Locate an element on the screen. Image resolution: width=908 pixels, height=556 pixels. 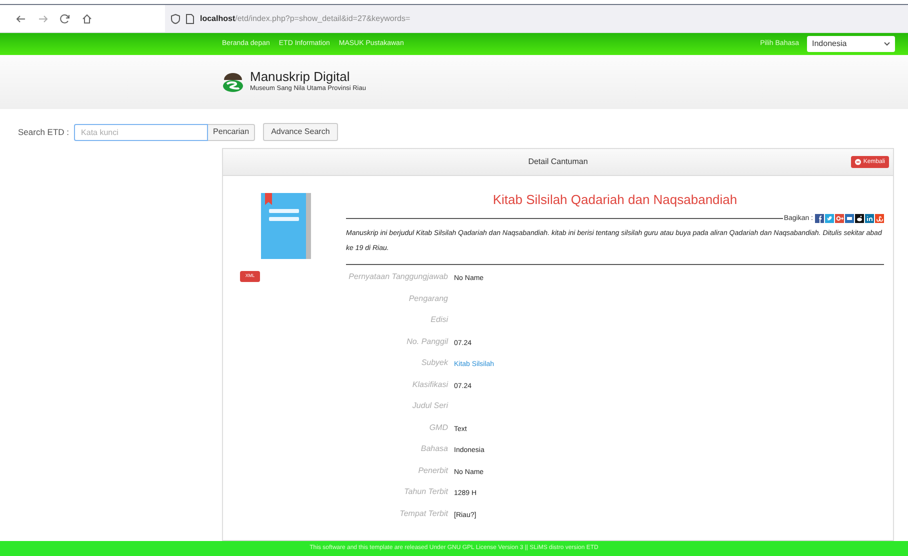
field-label: Klasifikasi is located at coordinates (430, 384).